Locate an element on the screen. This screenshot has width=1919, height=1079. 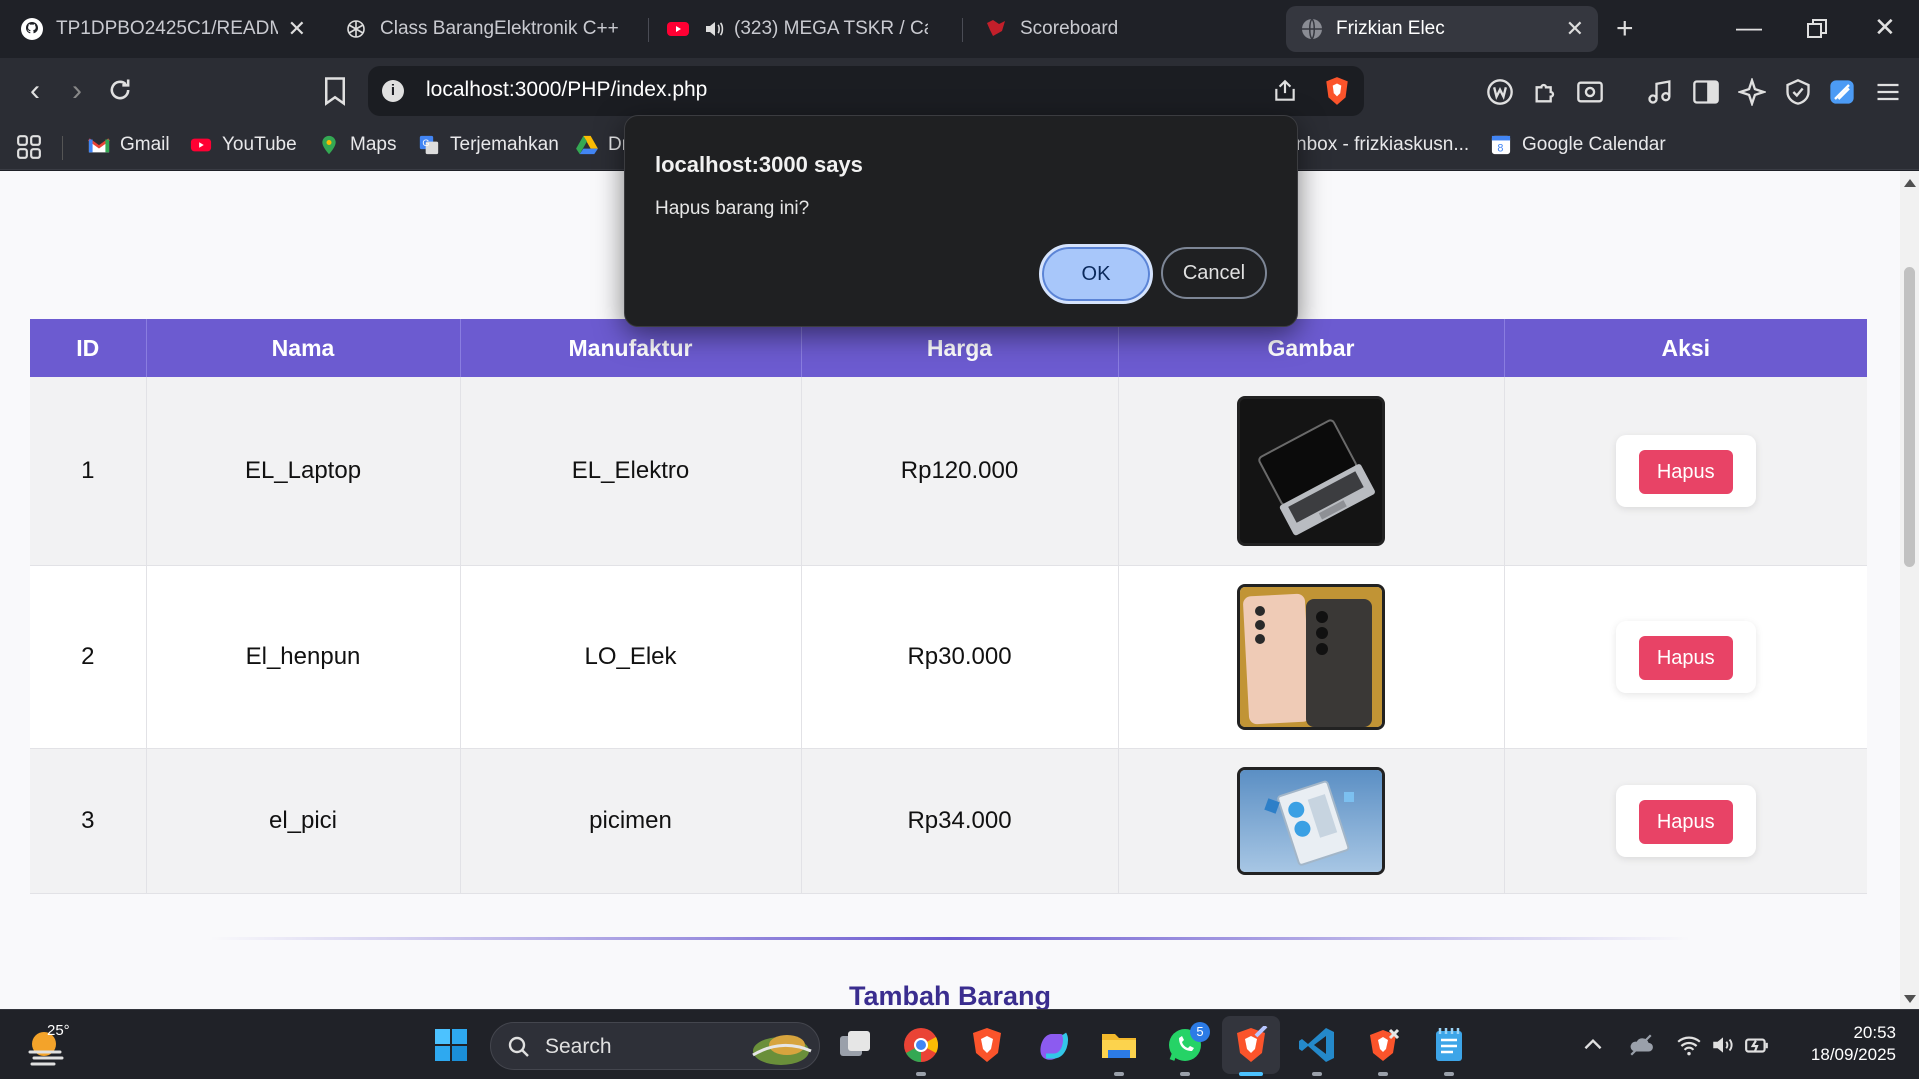
brave-beta-icon is located at coordinates (1383, 1045).